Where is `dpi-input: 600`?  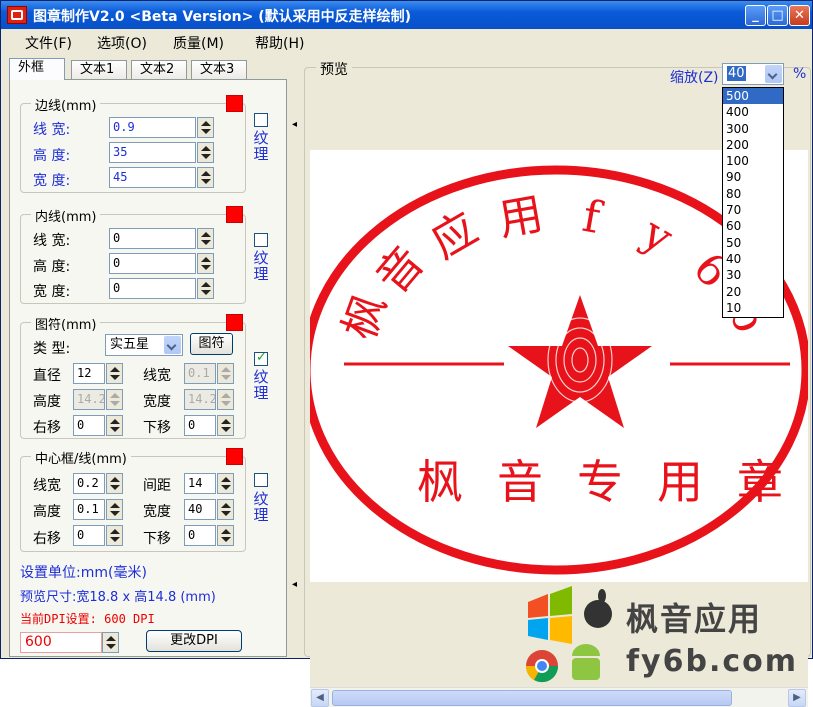 dpi-input: 600 is located at coordinates (61, 642).